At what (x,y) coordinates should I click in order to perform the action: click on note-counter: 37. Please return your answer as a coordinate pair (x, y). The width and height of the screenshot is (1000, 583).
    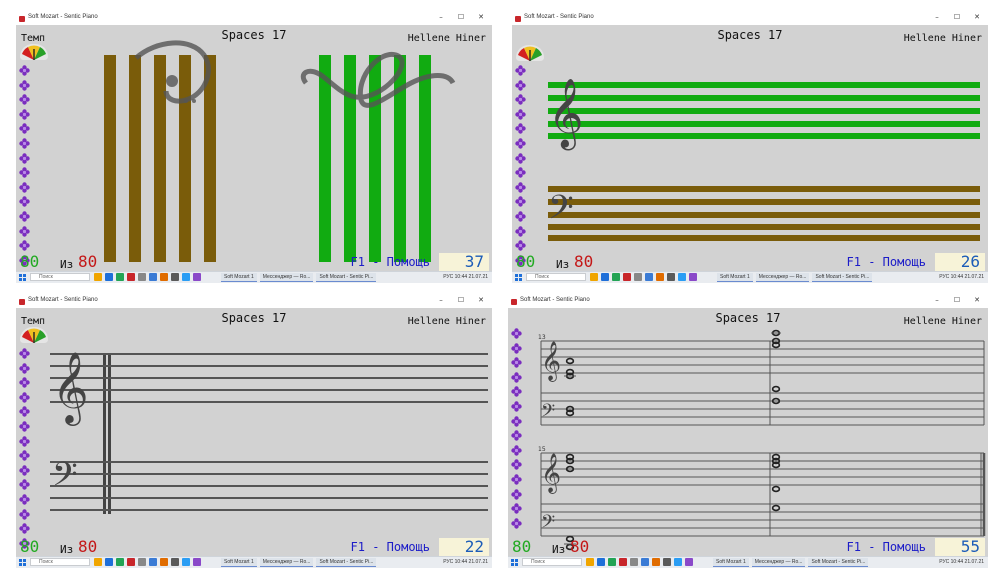
    Looking at the image, I should click on (464, 262).